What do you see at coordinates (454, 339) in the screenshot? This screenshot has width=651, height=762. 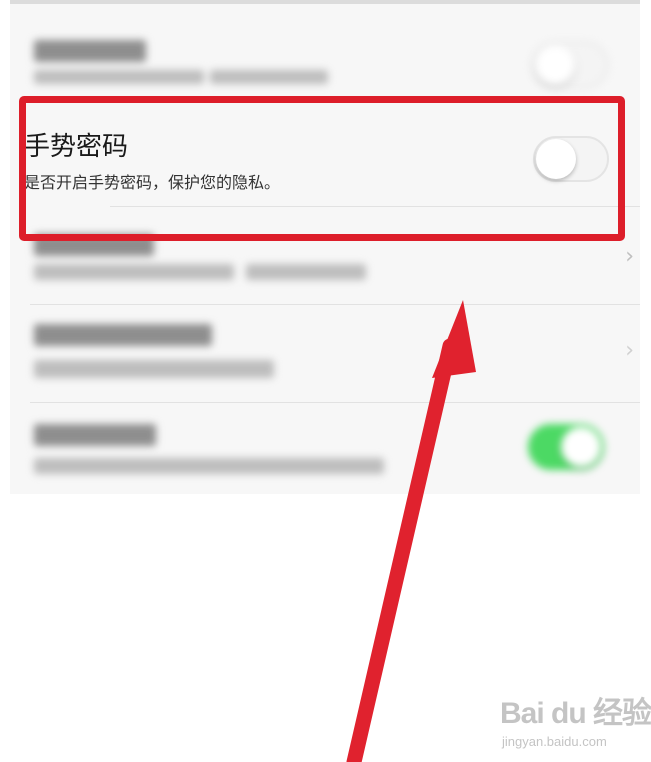 I see `arrow-head` at bounding box center [454, 339].